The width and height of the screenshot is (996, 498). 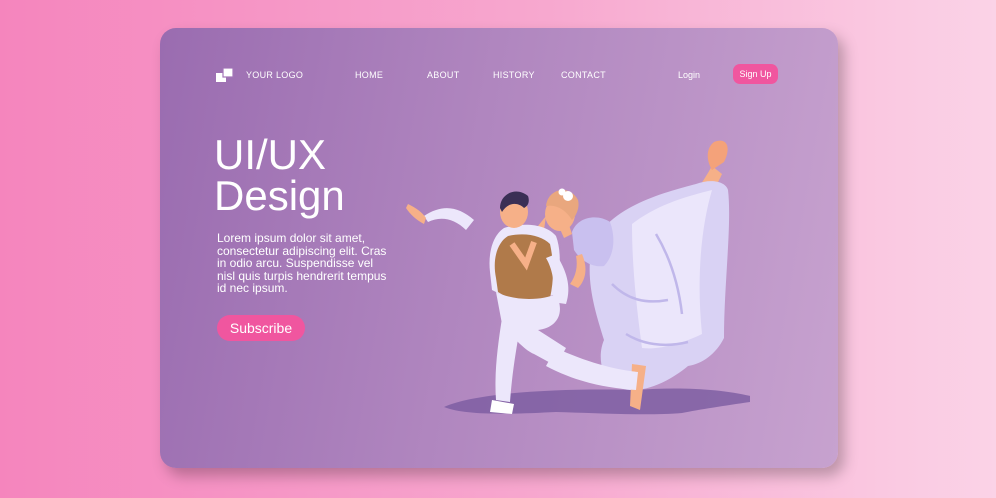 I want to click on hero-title-line-1: UI/UX, so click(x=270, y=154).